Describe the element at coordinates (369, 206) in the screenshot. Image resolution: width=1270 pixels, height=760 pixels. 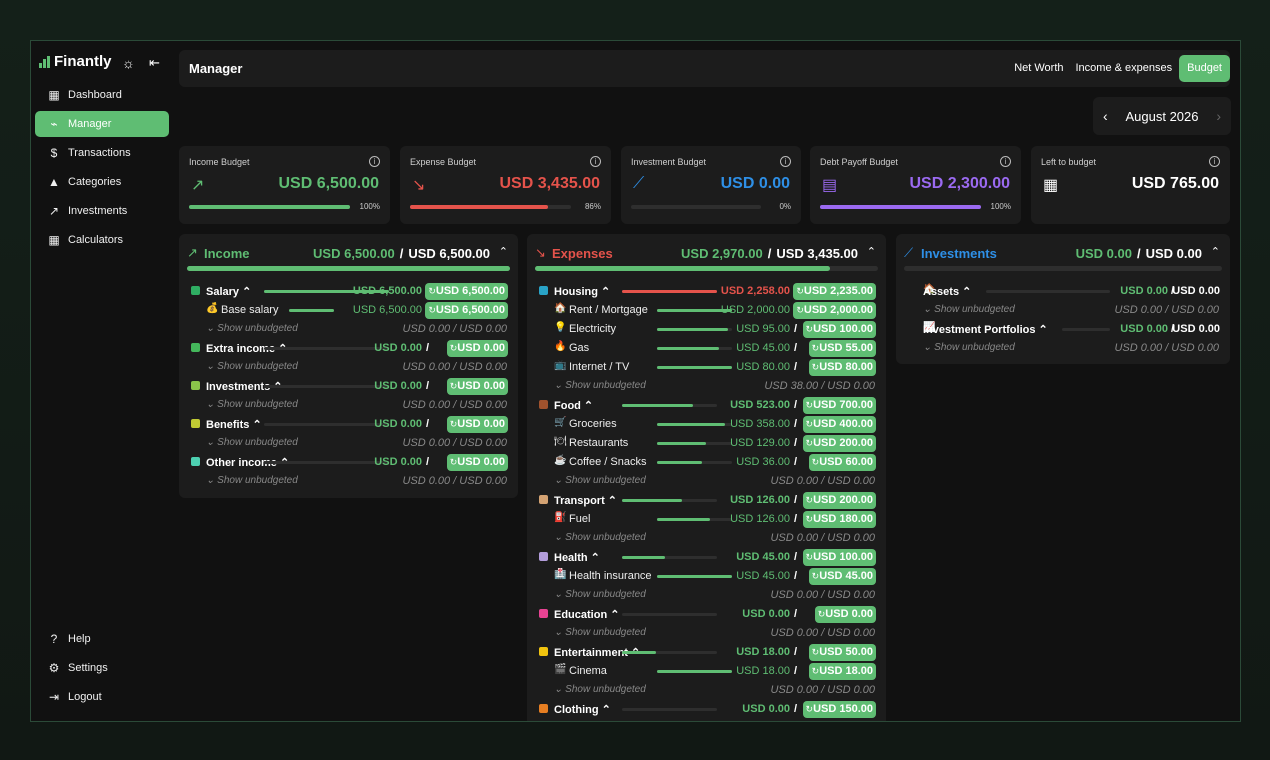
I see `progress-percent: 100%` at that location.